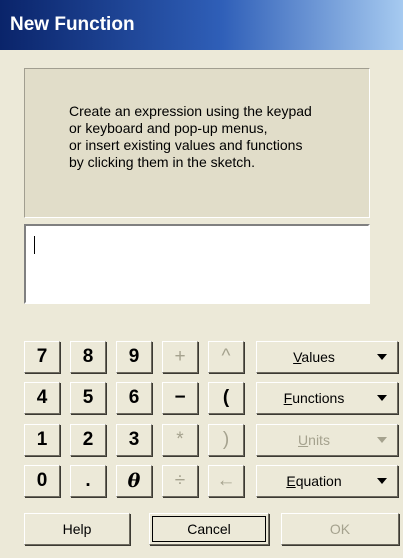 The height and width of the screenshot is (558, 403). I want to click on key-4: 4, so click(42, 398).